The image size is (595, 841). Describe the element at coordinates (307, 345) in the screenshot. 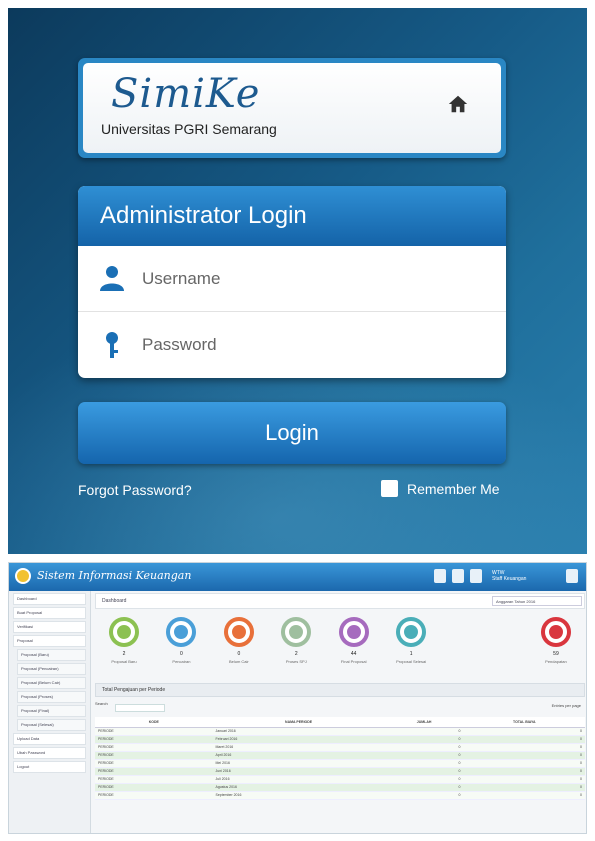

I see `password-input` at that location.